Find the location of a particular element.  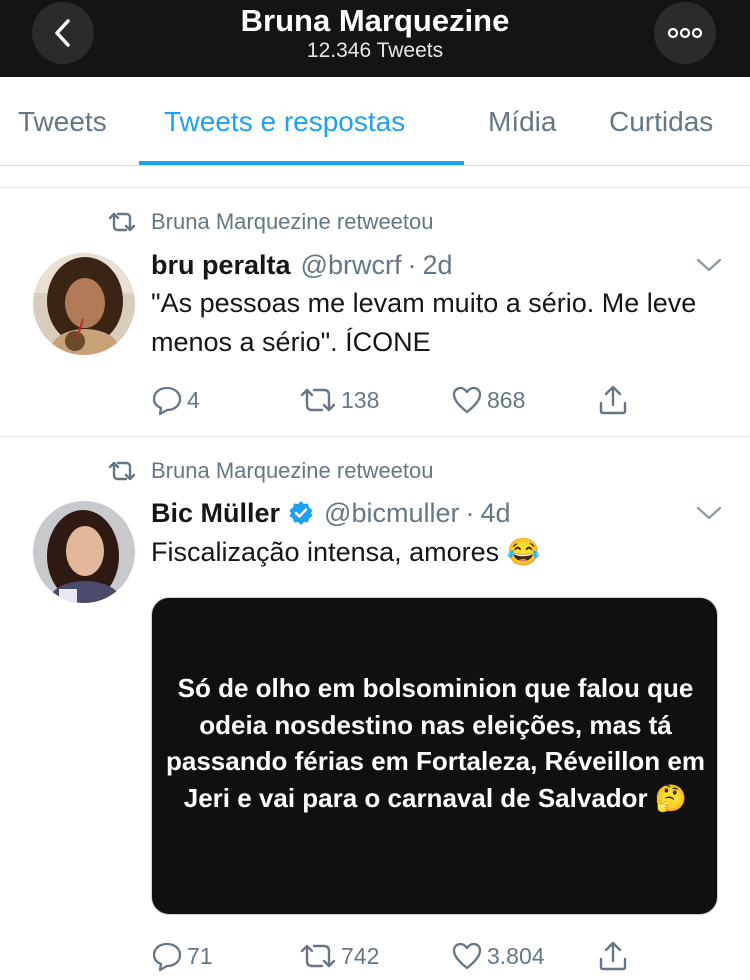

profile-header: Bruna Marquezine 12.346 Tweets is located at coordinates (375, 38).